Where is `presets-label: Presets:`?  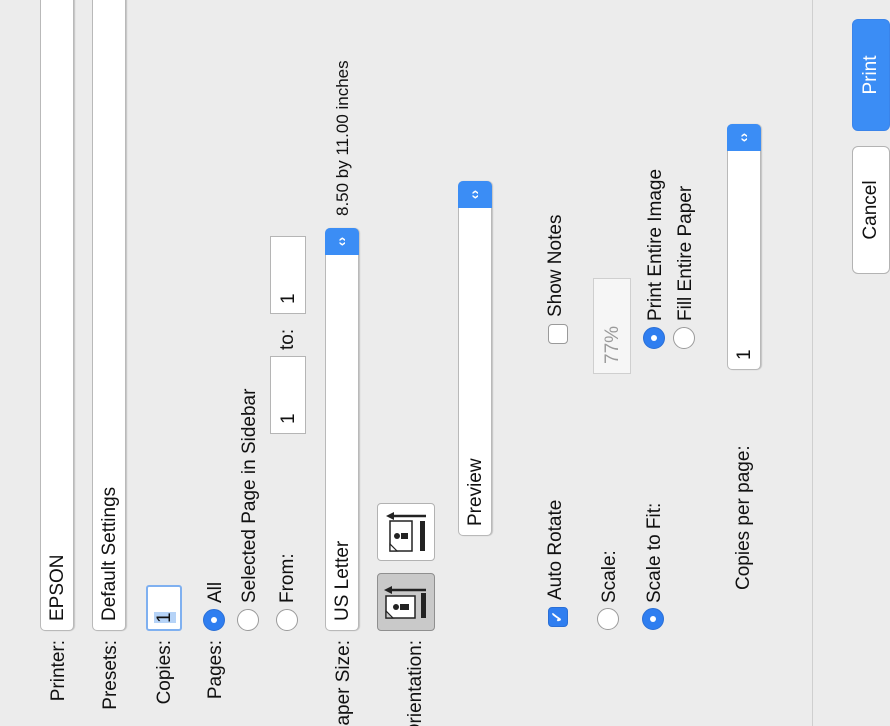 presets-label: Presets: is located at coordinates (110, 675).